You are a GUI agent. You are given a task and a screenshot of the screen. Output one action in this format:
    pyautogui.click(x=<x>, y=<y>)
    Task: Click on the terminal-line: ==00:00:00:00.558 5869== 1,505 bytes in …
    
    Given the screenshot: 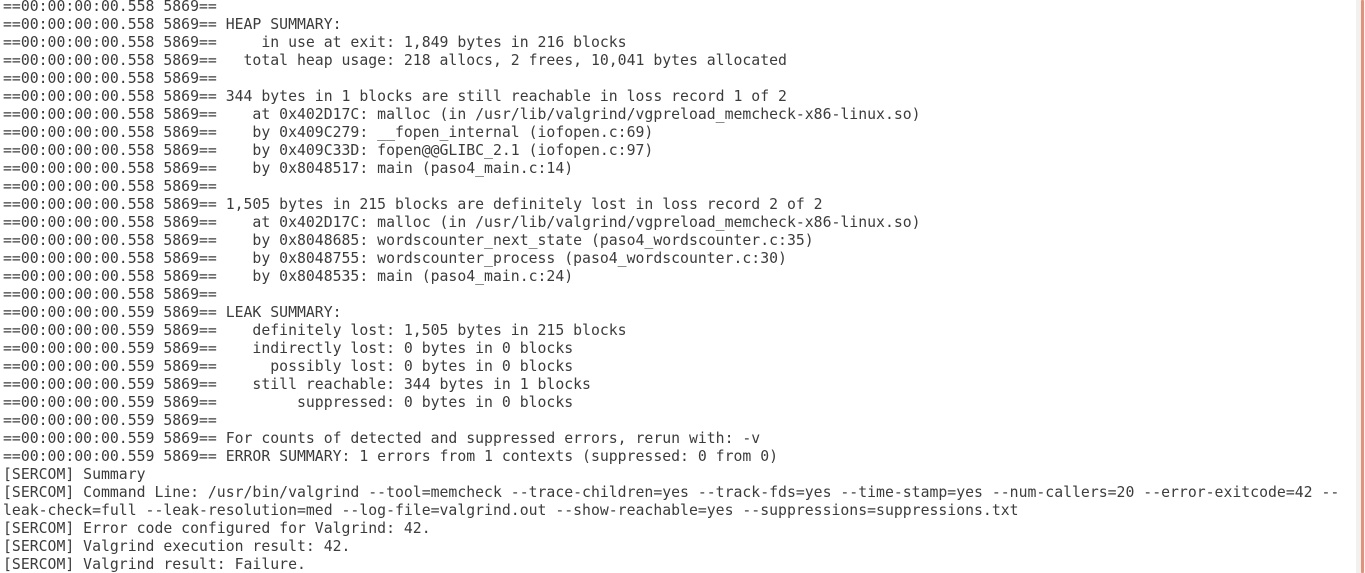 What is the action you would take?
    pyautogui.click(x=413, y=204)
    